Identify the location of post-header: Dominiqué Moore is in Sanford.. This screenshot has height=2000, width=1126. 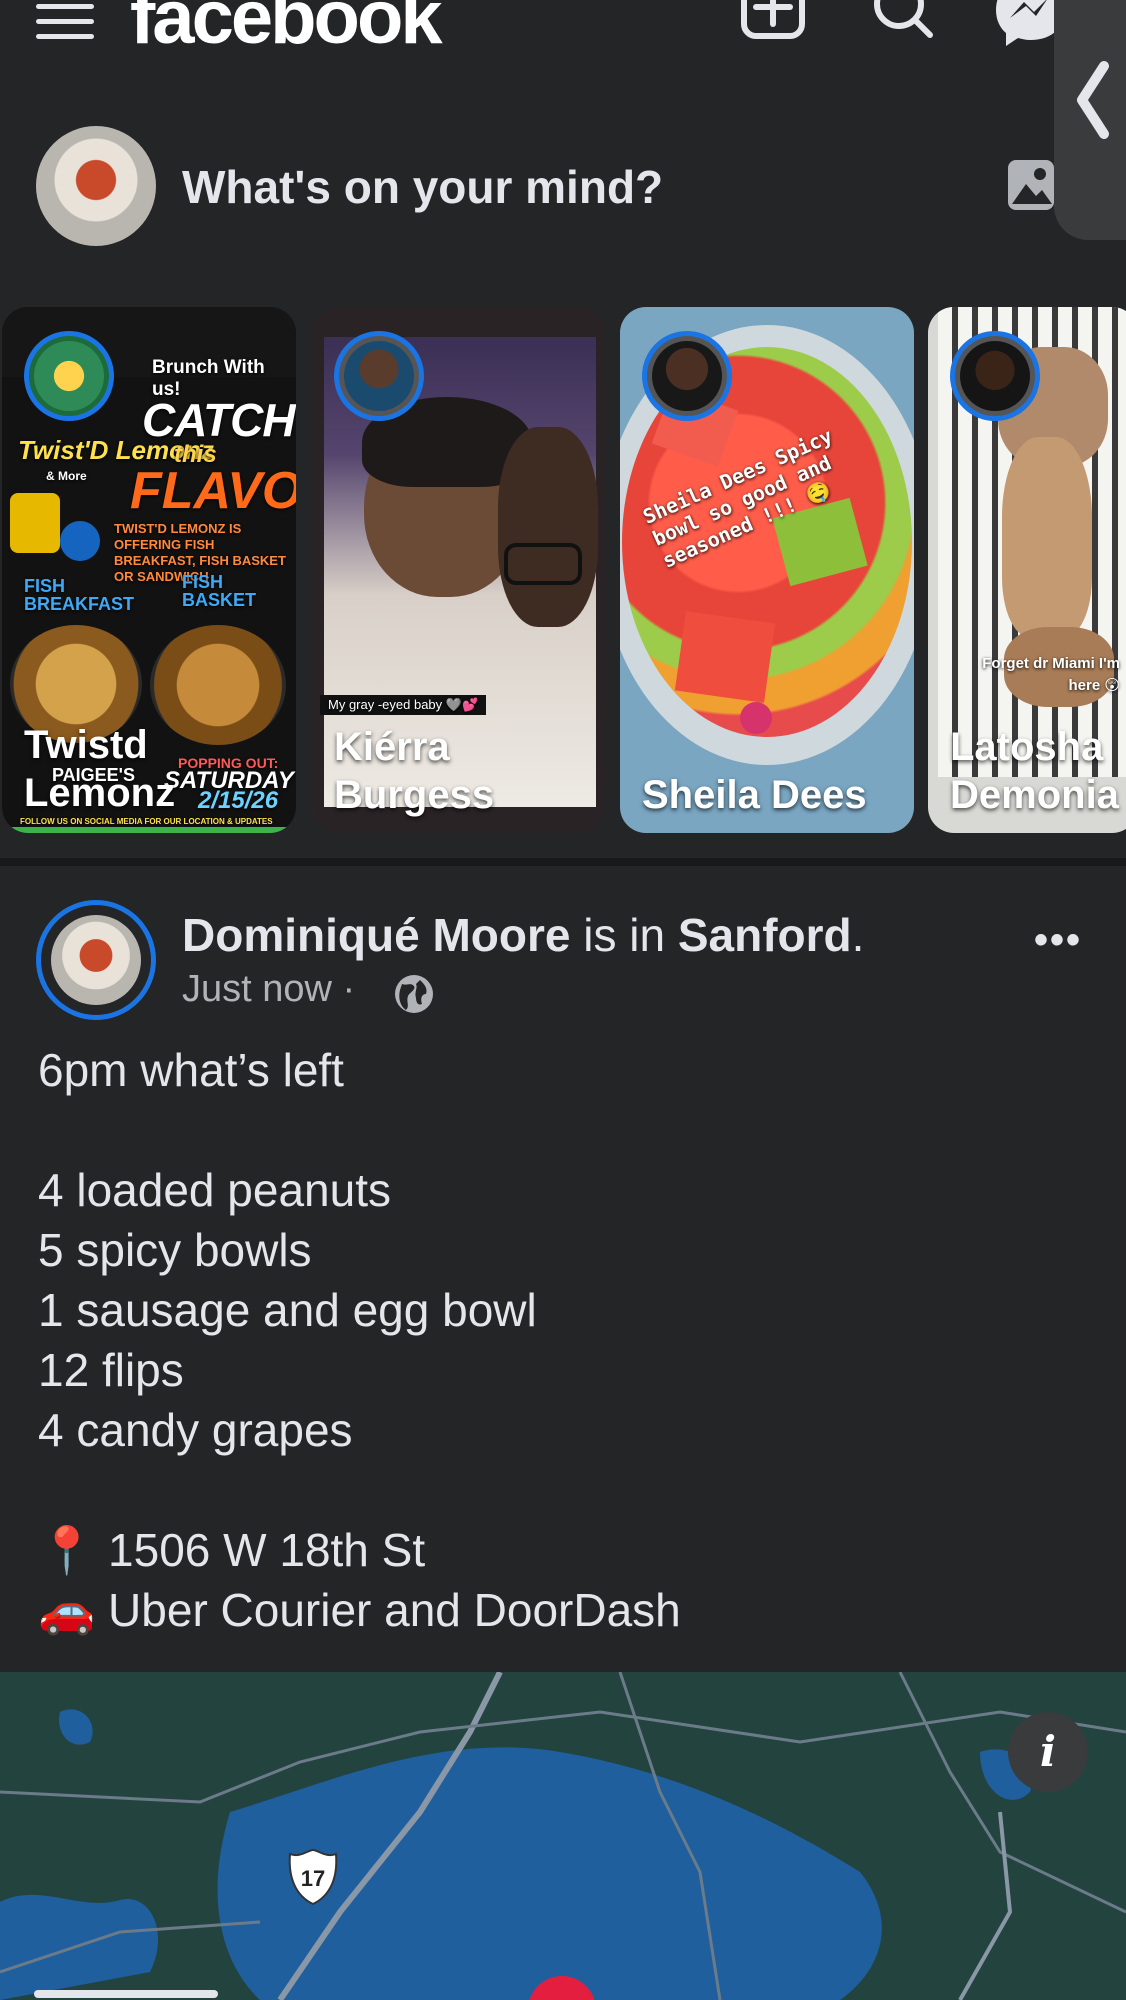
(523, 935).